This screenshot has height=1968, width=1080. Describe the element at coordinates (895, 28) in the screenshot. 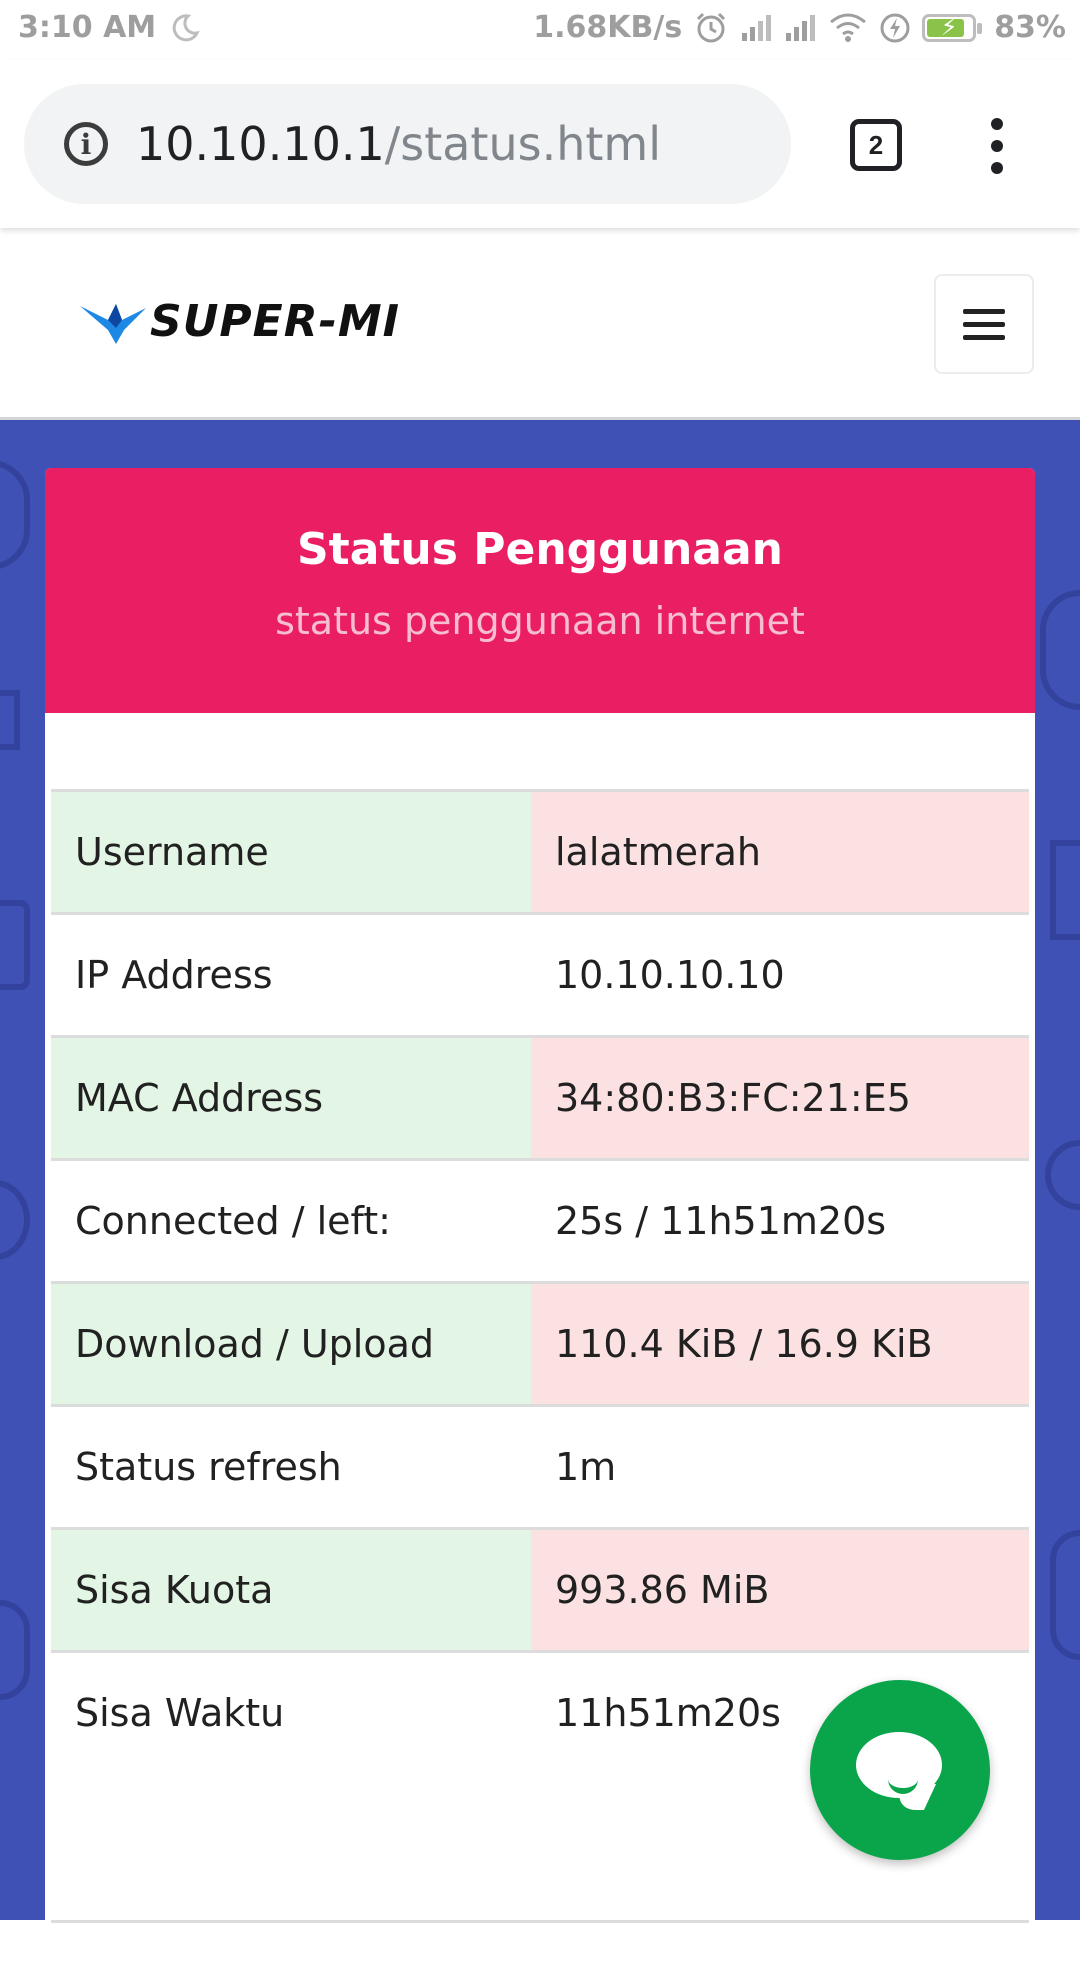

I see `charging-icon` at that location.